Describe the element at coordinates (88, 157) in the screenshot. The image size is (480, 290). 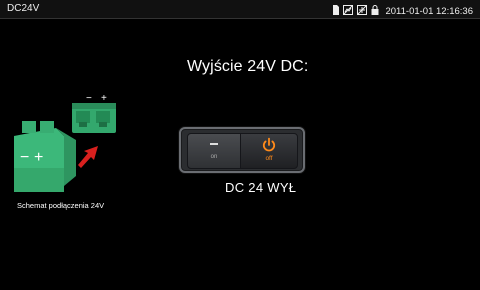
I see `arrow-icon` at that location.